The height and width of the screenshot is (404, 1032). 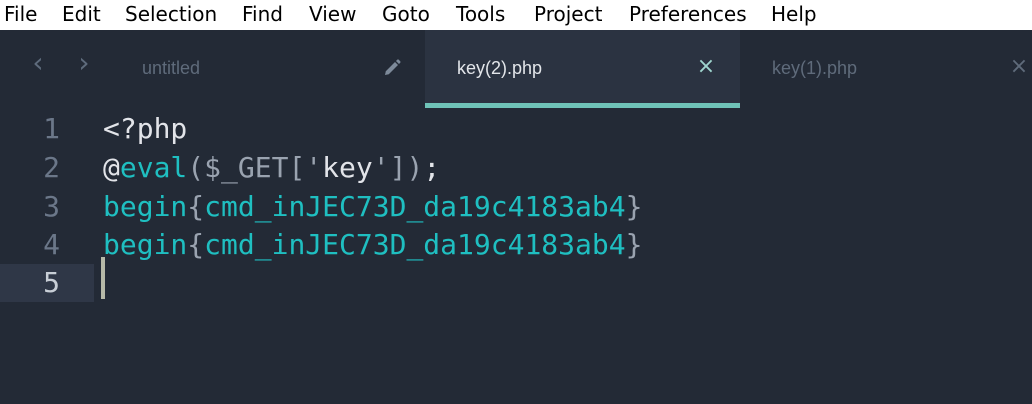 I want to click on line-number: 4, so click(x=51, y=244).